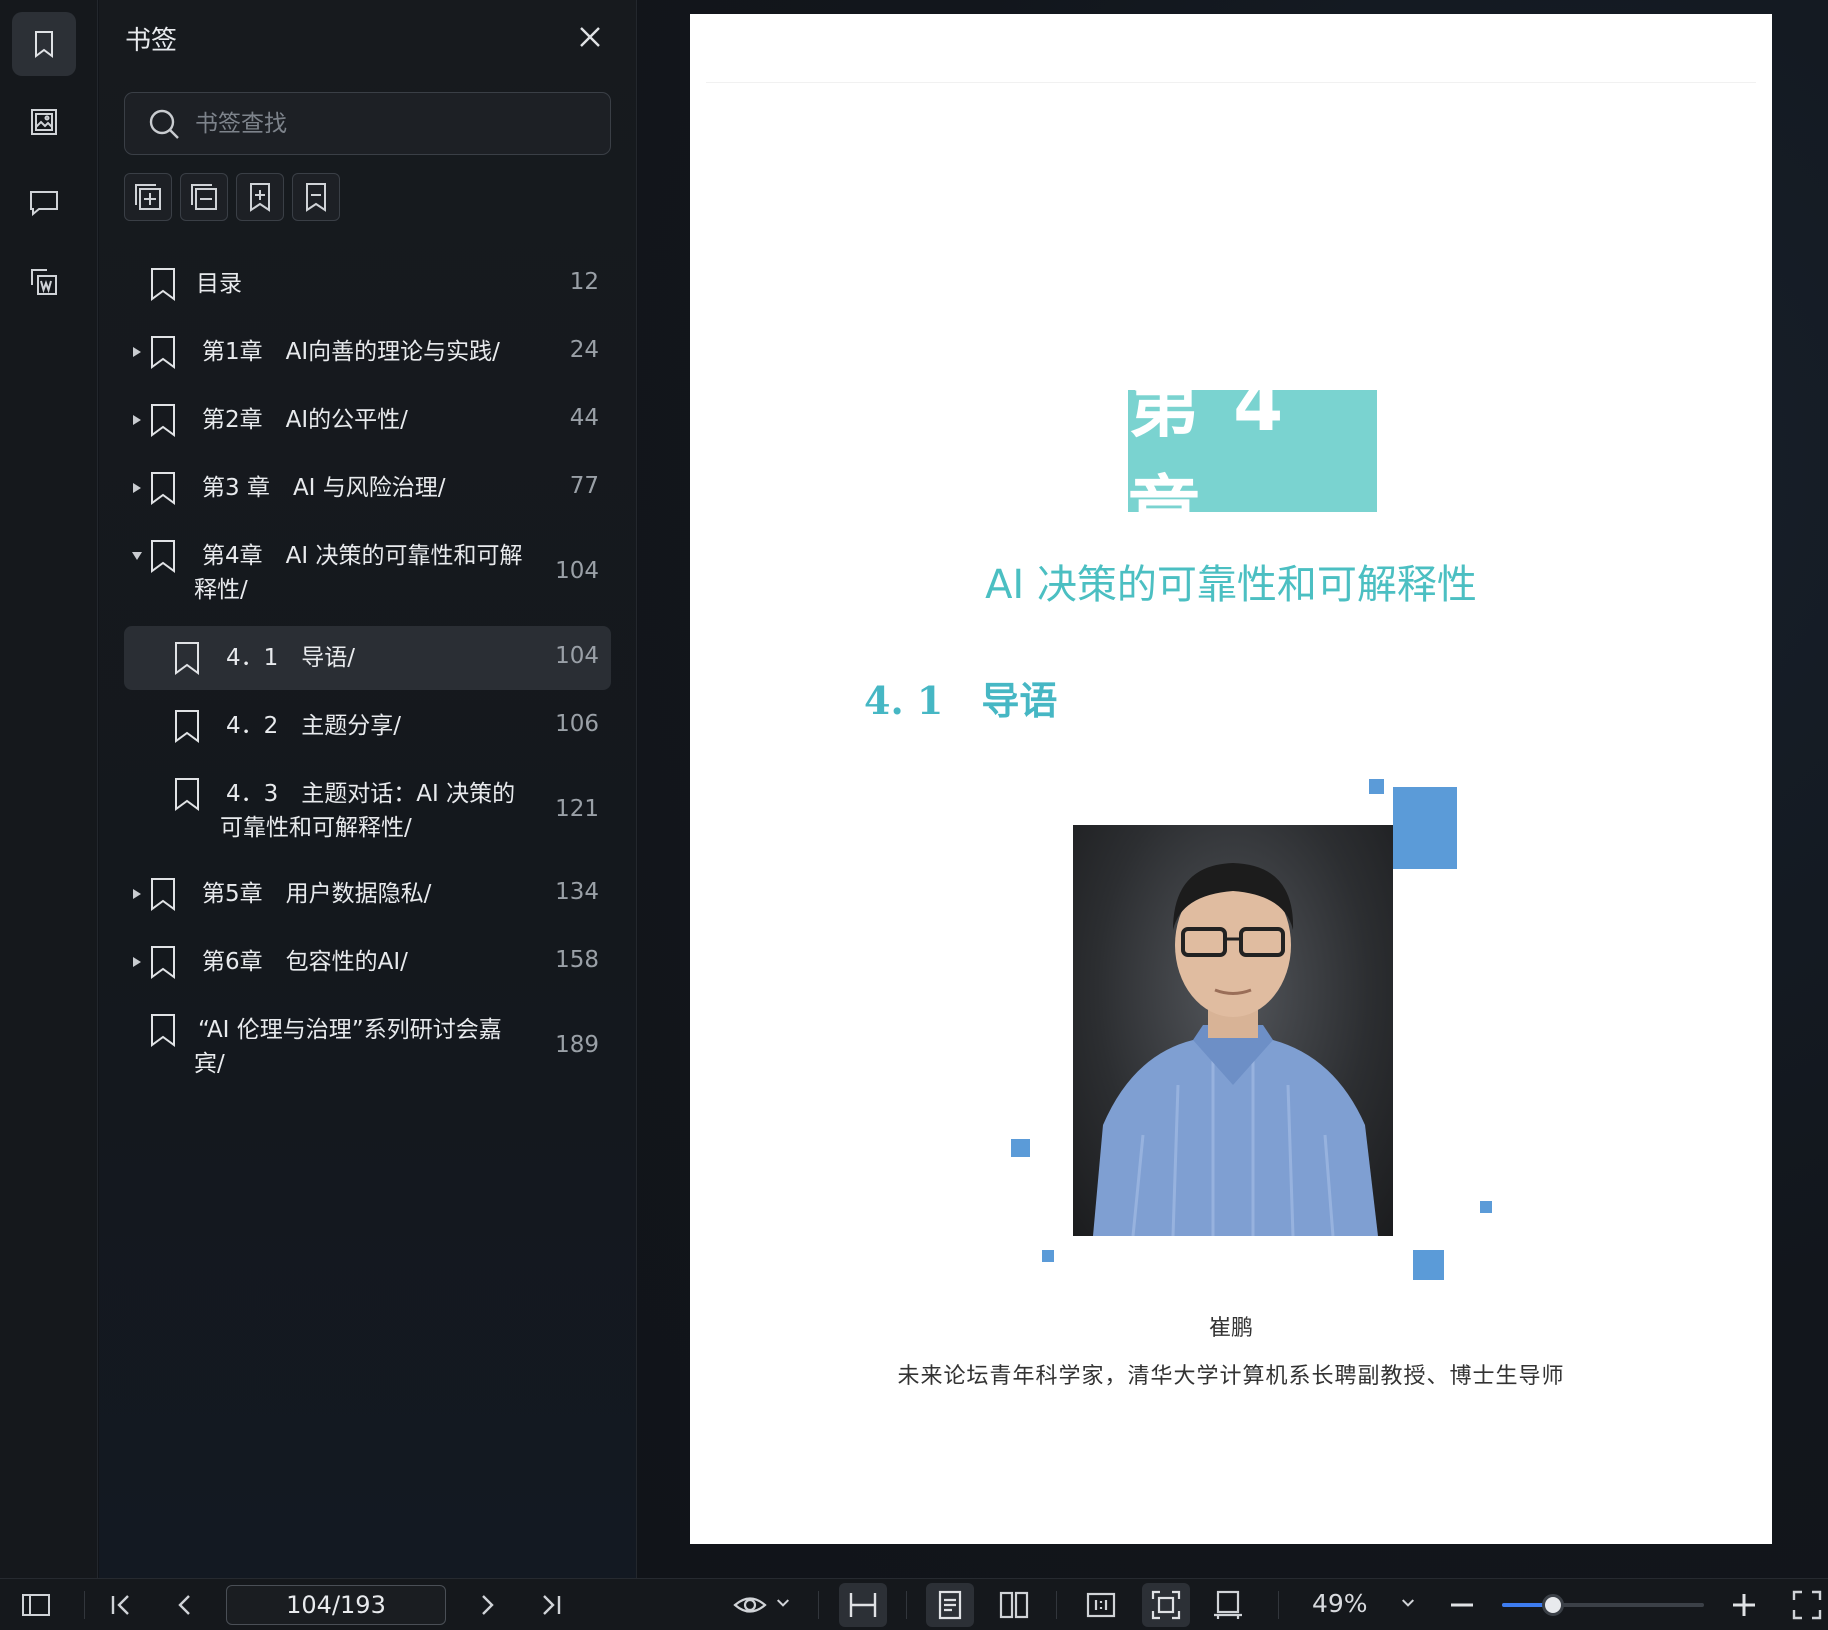  Describe the element at coordinates (1603, 1605) in the screenshot. I see `zoom-slider` at that location.